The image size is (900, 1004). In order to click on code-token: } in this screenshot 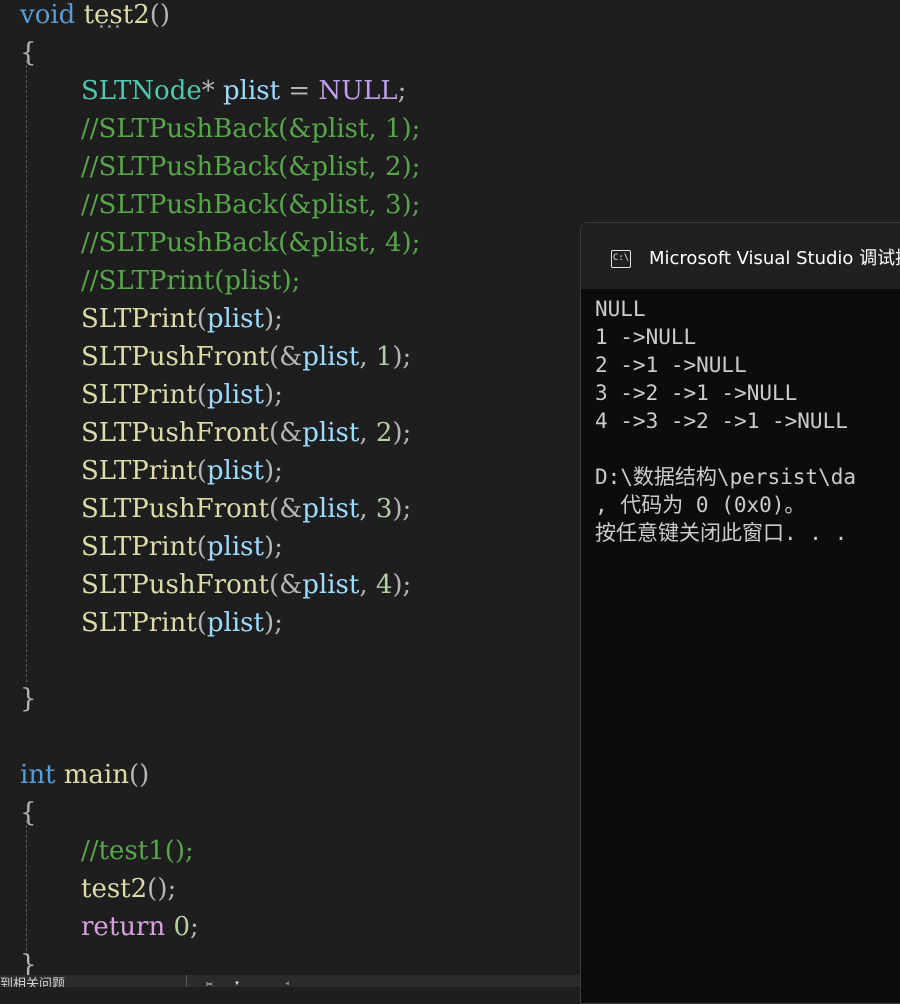, I will do `click(28, 699)`.